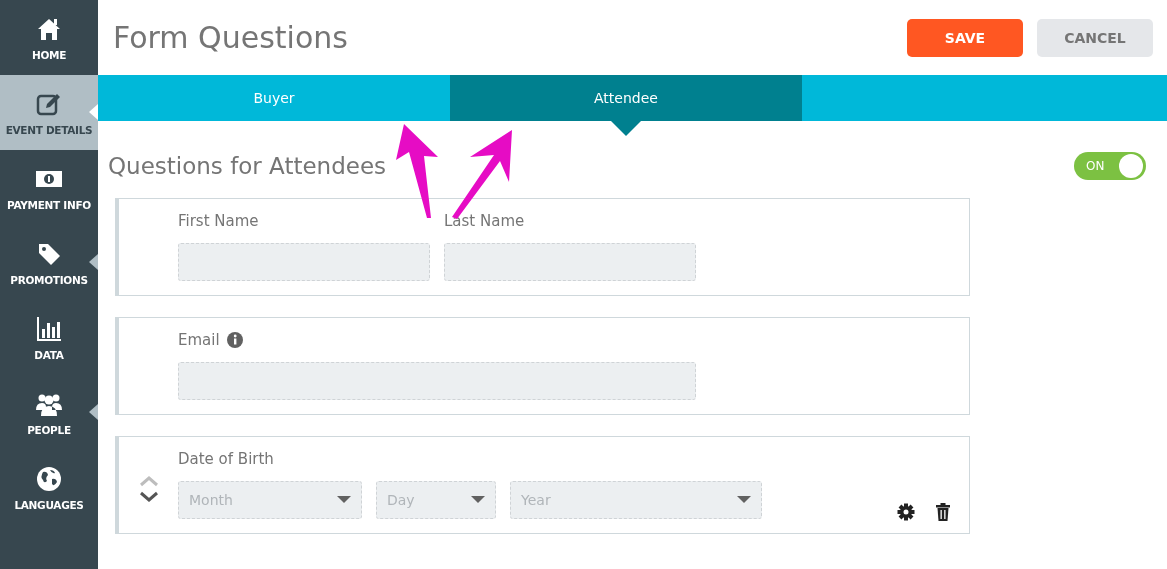 This screenshot has height=569, width=1167. I want to click on sidebar-item: EVENT DETAILS, so click(49, 112).